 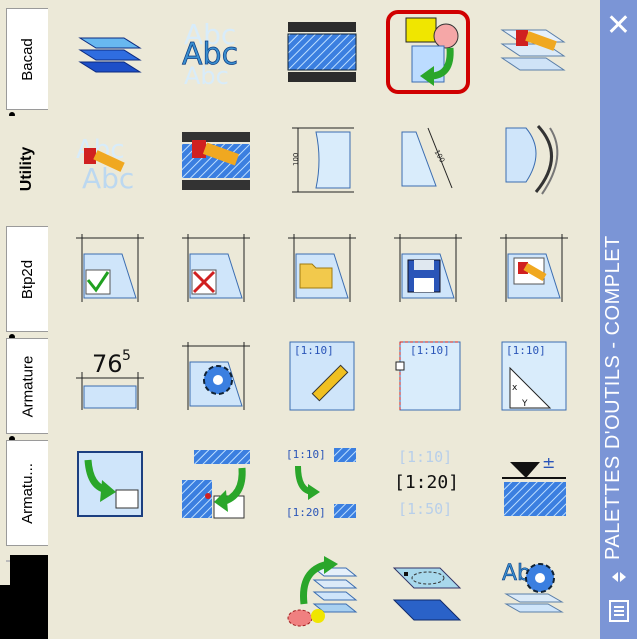 I want to click on tool-view-save, so click(x=428, y=268).